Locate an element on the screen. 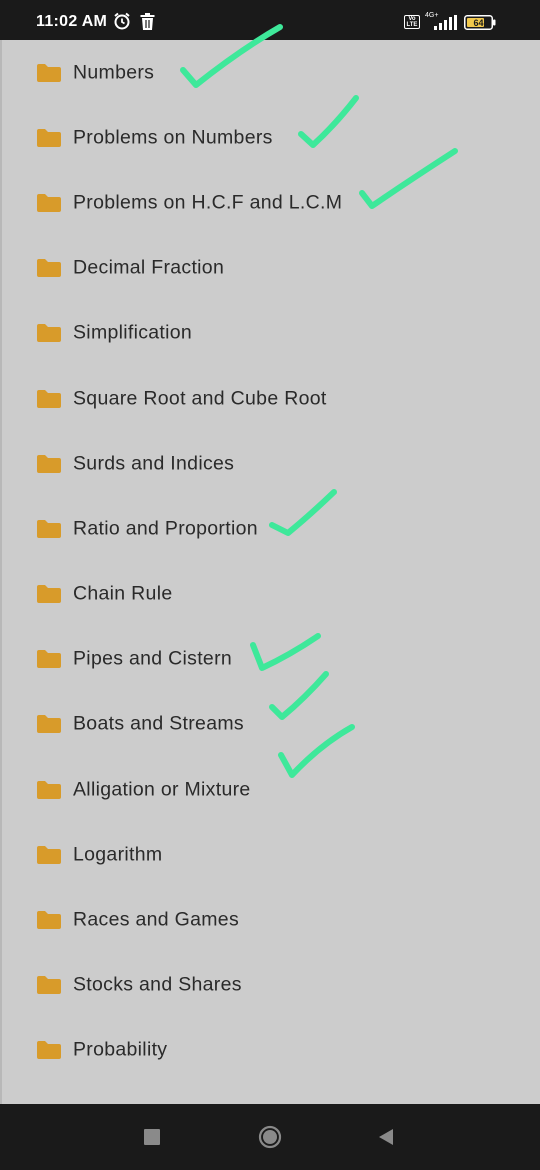 The height and width of the screenshot is (1170, 540). folder-label: Square Root and Cube Root is located at coordinates (200, 398).